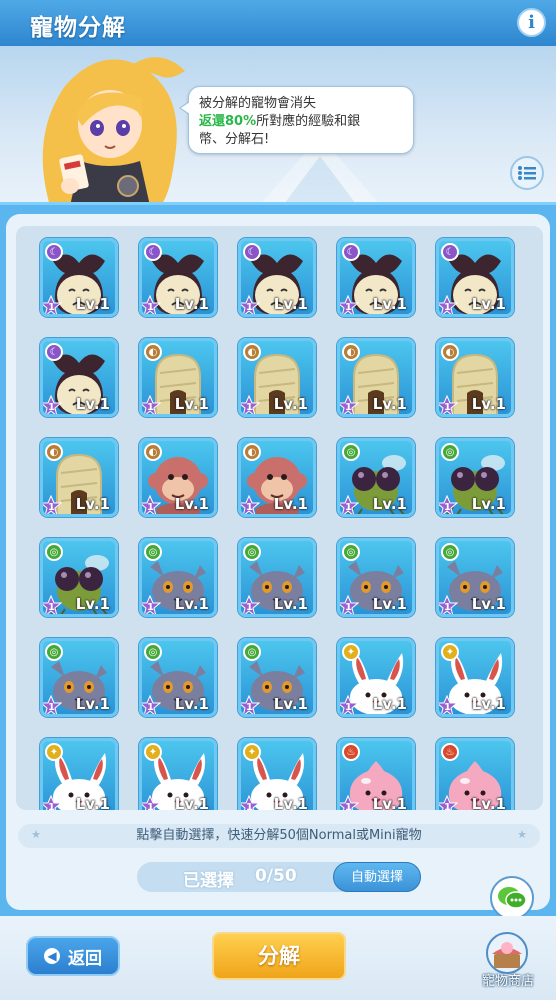 Image resolution: width=556 pixels, height=1000 pixels. I want to click on chat-icon, so click(512, 898).